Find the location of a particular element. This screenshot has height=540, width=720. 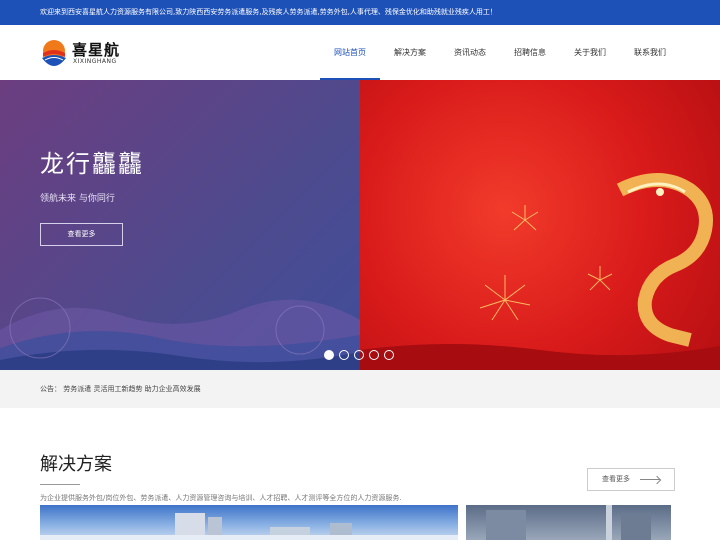

nav-item-solutions: 解决方案 is located at coordinates (410, 52).